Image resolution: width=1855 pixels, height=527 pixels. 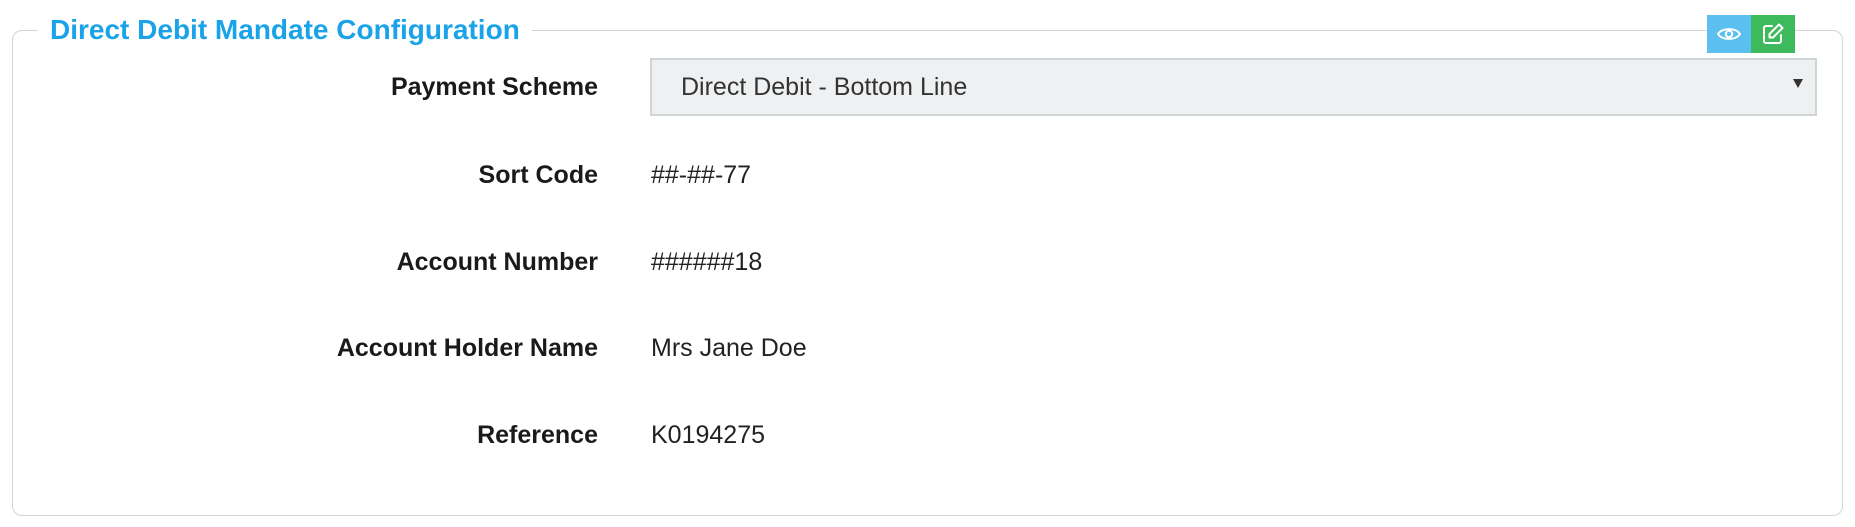 What do you see at coordinates (1798, 83) in the screenshot?
I see `chevron-down-icon` at bounding box center [1798, 83].